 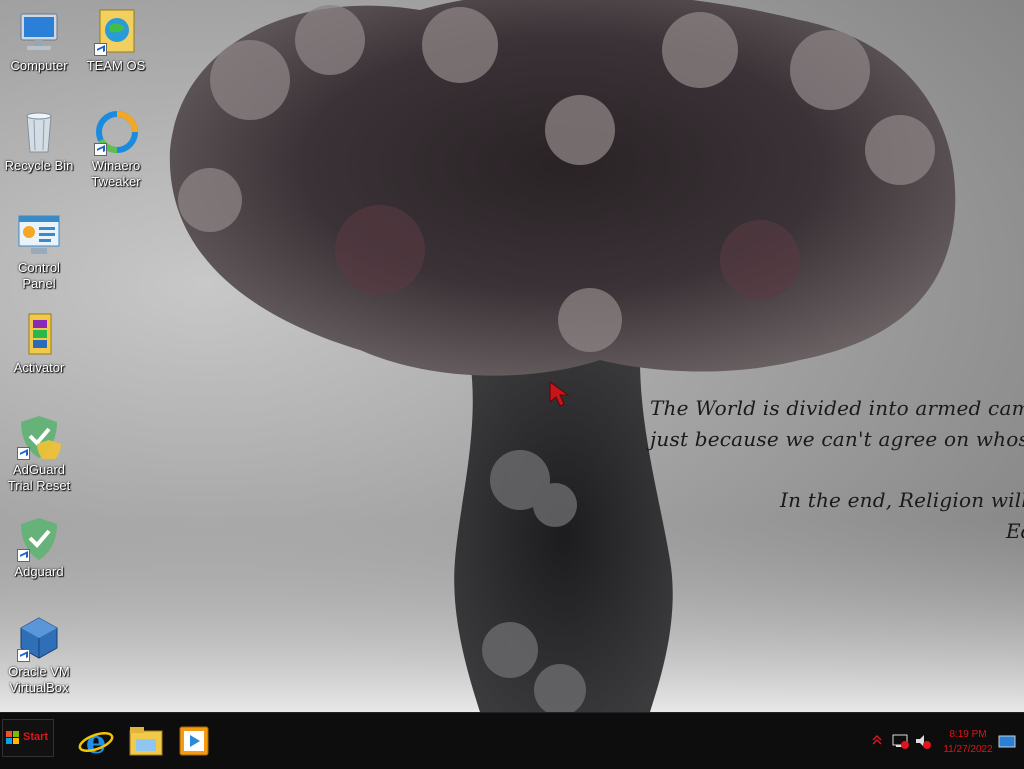 I want to click on desktop-icon-label: Computer, so click(x=39, y=65).